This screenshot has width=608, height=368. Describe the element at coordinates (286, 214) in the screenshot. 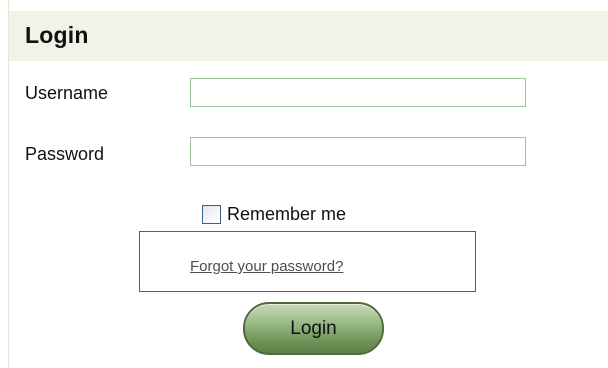

I see `remember-me-label: Remember me` at that location.